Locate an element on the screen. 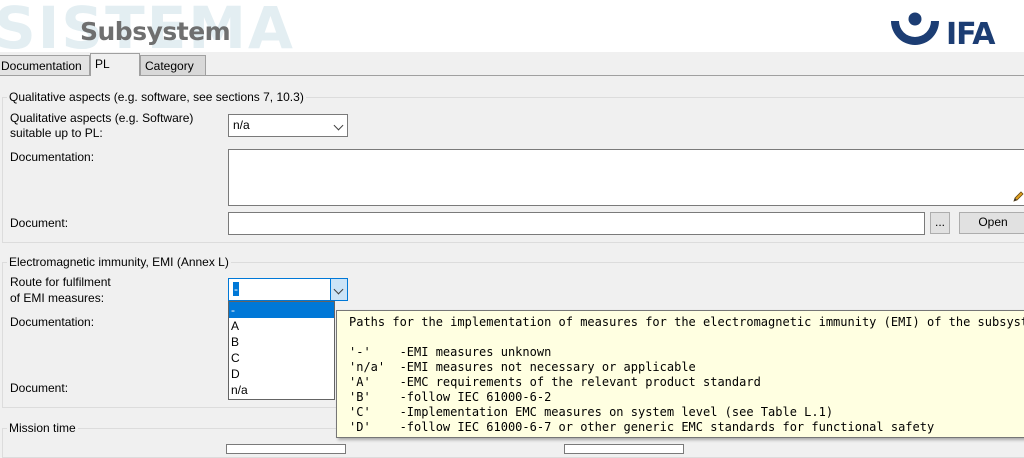 This screenshot has height=458, width=1024. qualitative-document-label: Document: is located at coordinates (39, 223).